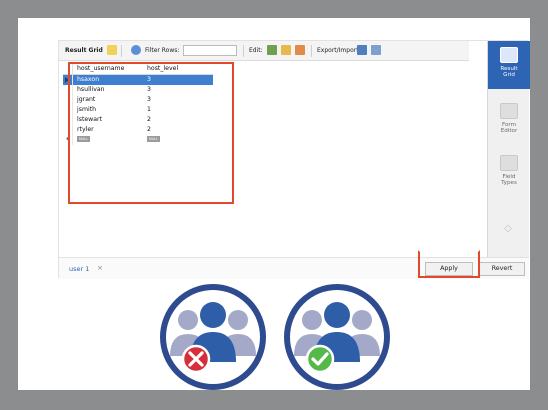 This screenshot has width=548, height=410. What do you see at coordinates (502, 269) in the screenshot?
I see `revert-button: Revert` at bounding box center [502, 269].